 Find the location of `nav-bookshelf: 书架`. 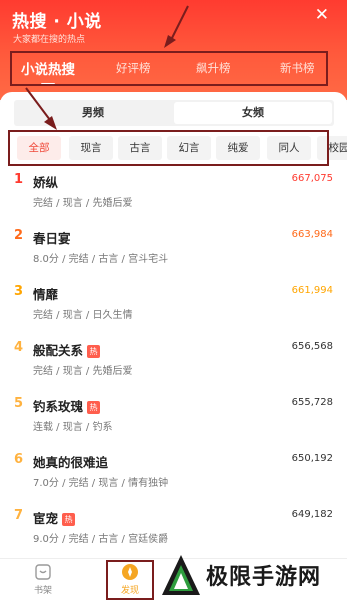

nav-bookshelf: 书架 is located at coordinates (43, 579).